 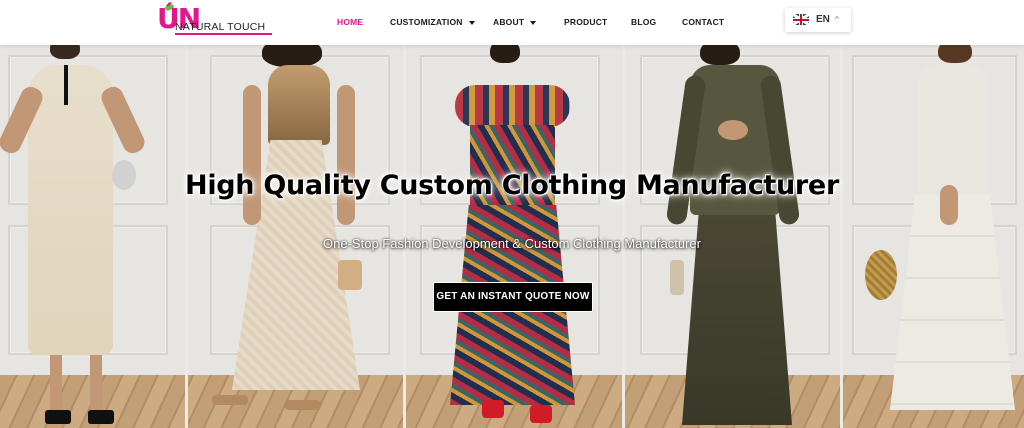 I want to click on nav-item-blog: BLOG, so click(x=643, y=22).